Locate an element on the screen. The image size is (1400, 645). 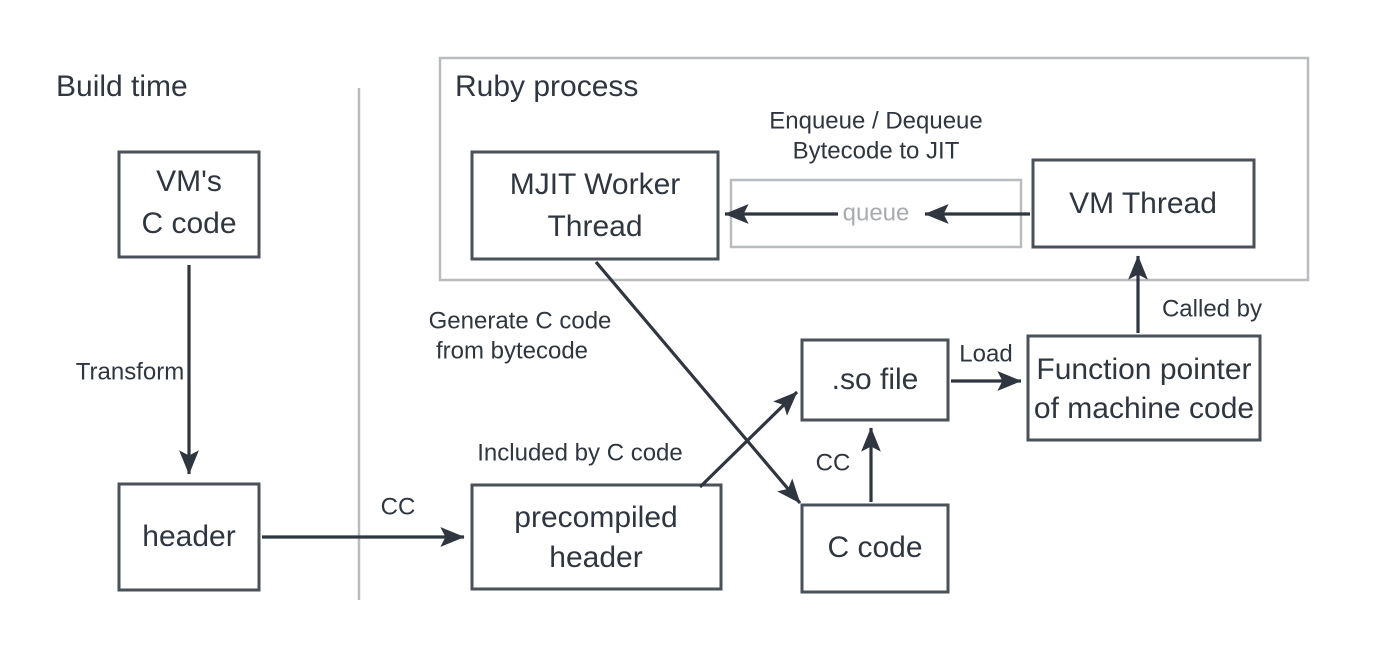
box-mjit-worker-thread: MJIT Worker Thread is located at coordinates (595, 205).